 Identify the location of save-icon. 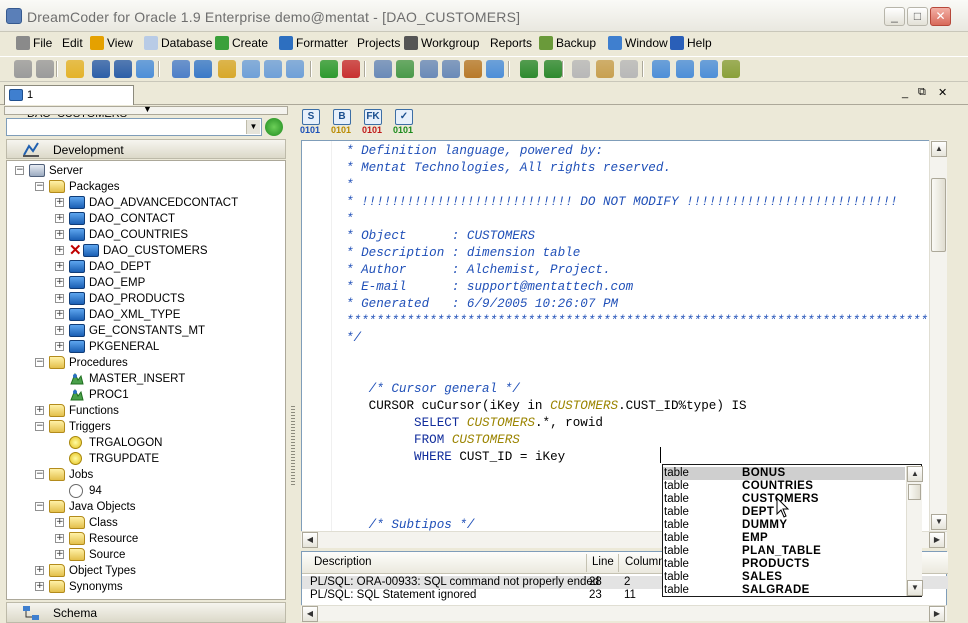
(101, 69).